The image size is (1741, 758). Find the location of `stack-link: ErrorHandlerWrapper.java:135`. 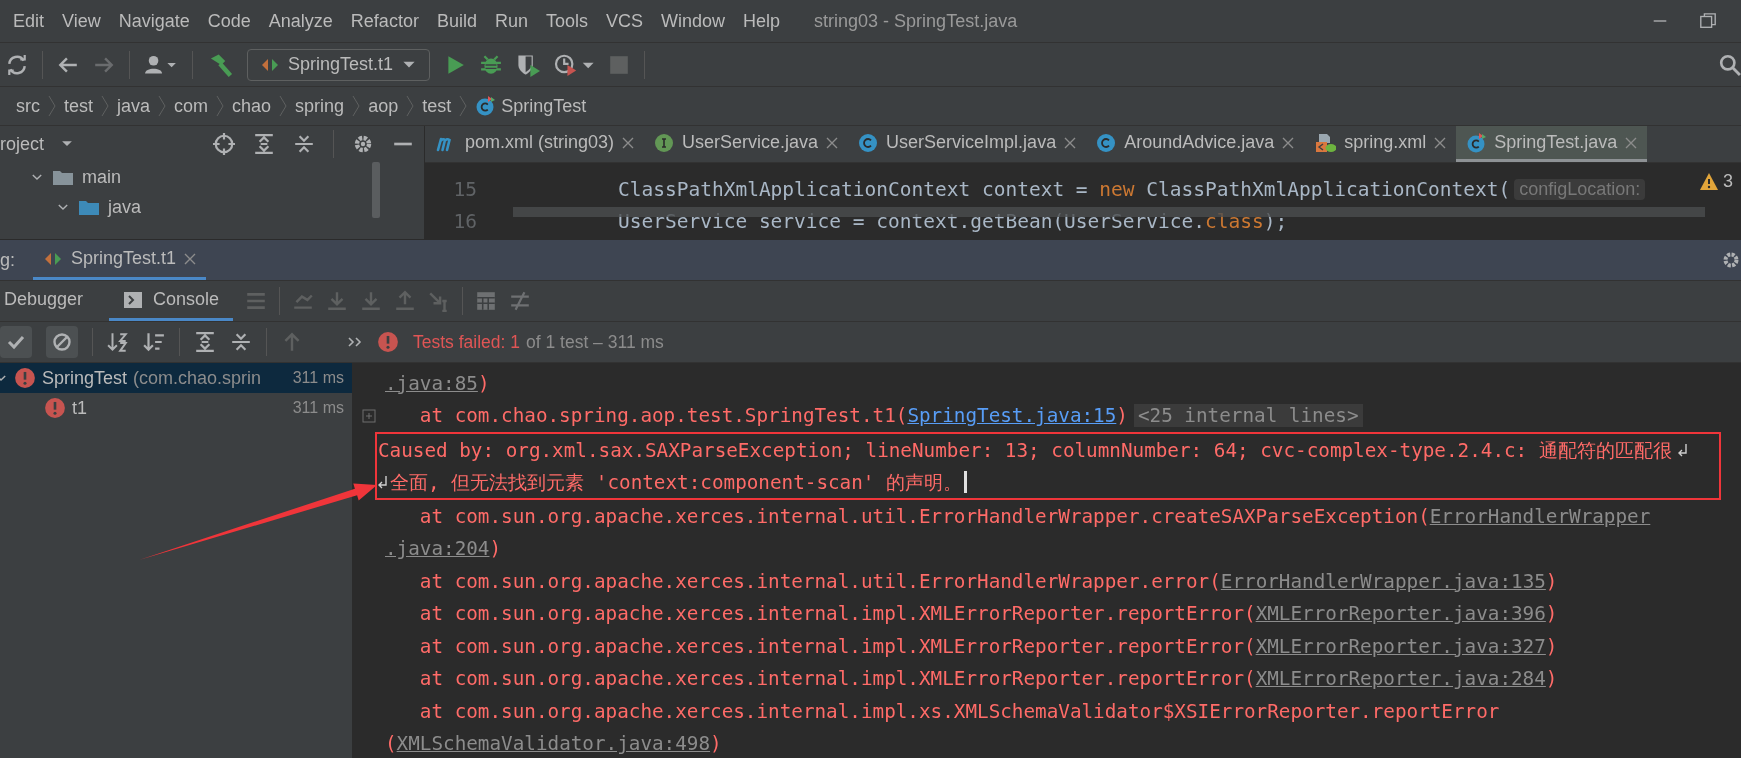

stack-link: ErrorHandlerWrapper.java:135 is located at coordinates (1383, 581).